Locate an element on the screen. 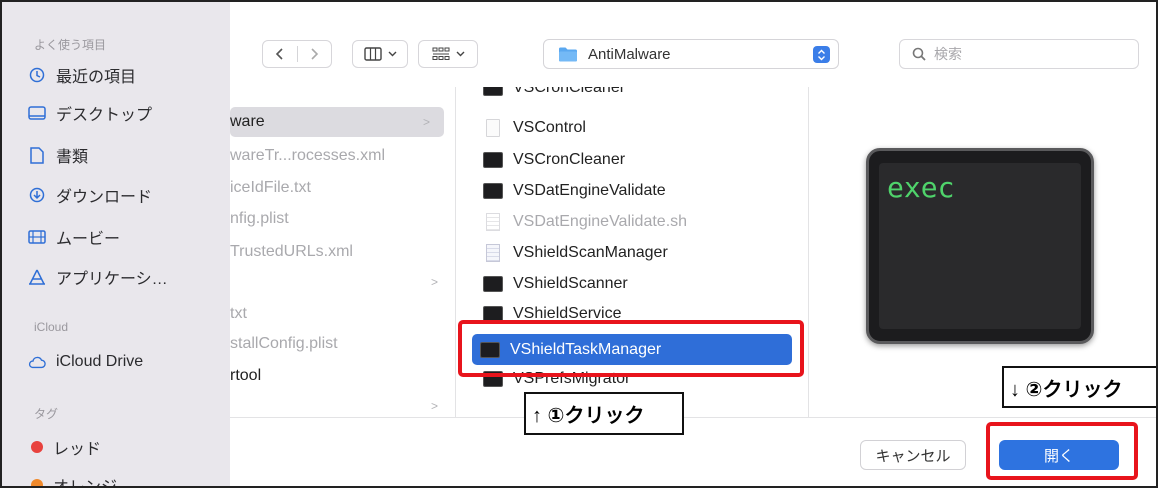 The image size is (1158, 488). item-label: nfig.plist is located at coordinates (259, 218).